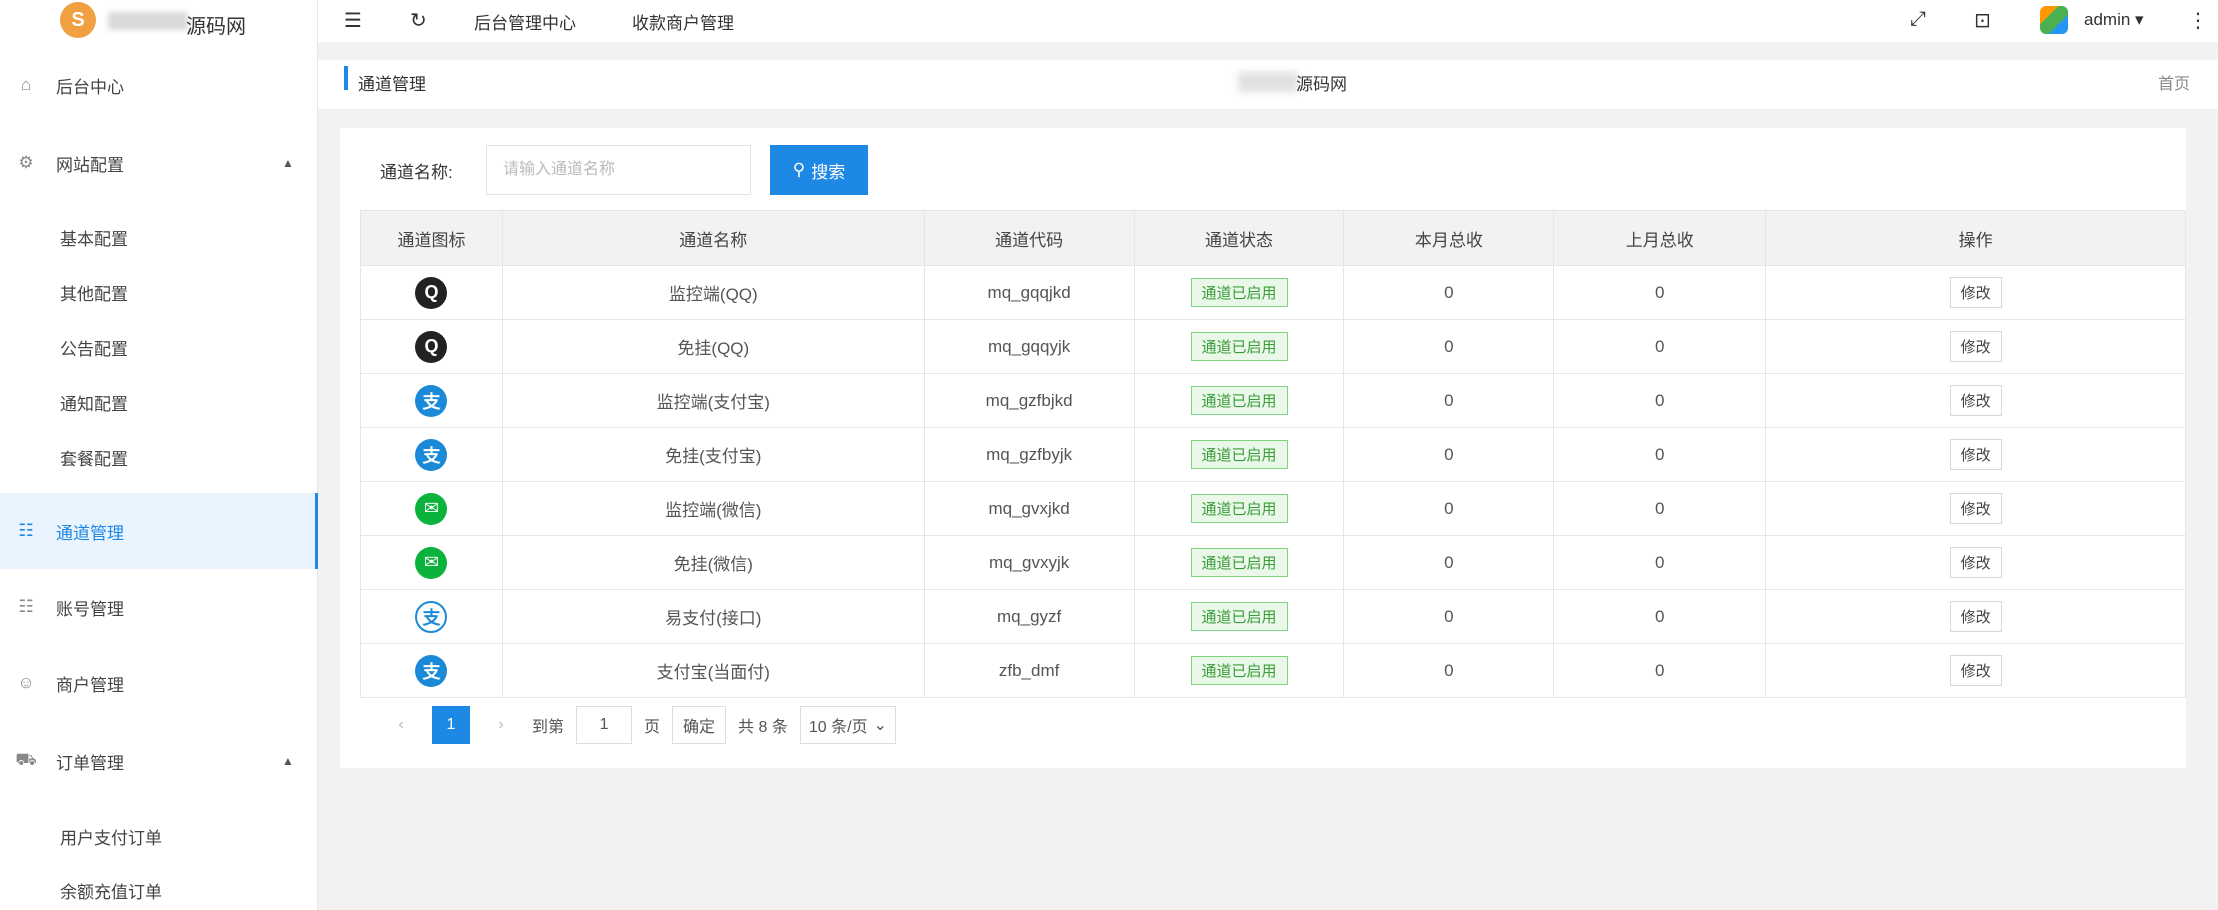 This screenshot has height=910, width=2218. Describe the element at coordinates (26, 84) in the screenshot. I see `home-icon: ⌂` at that location.